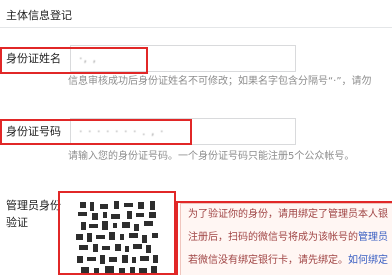 The height and width of the screenshot is (275, 392). I want to click on id-name-label: 身份证姓名, so click(33, 58).